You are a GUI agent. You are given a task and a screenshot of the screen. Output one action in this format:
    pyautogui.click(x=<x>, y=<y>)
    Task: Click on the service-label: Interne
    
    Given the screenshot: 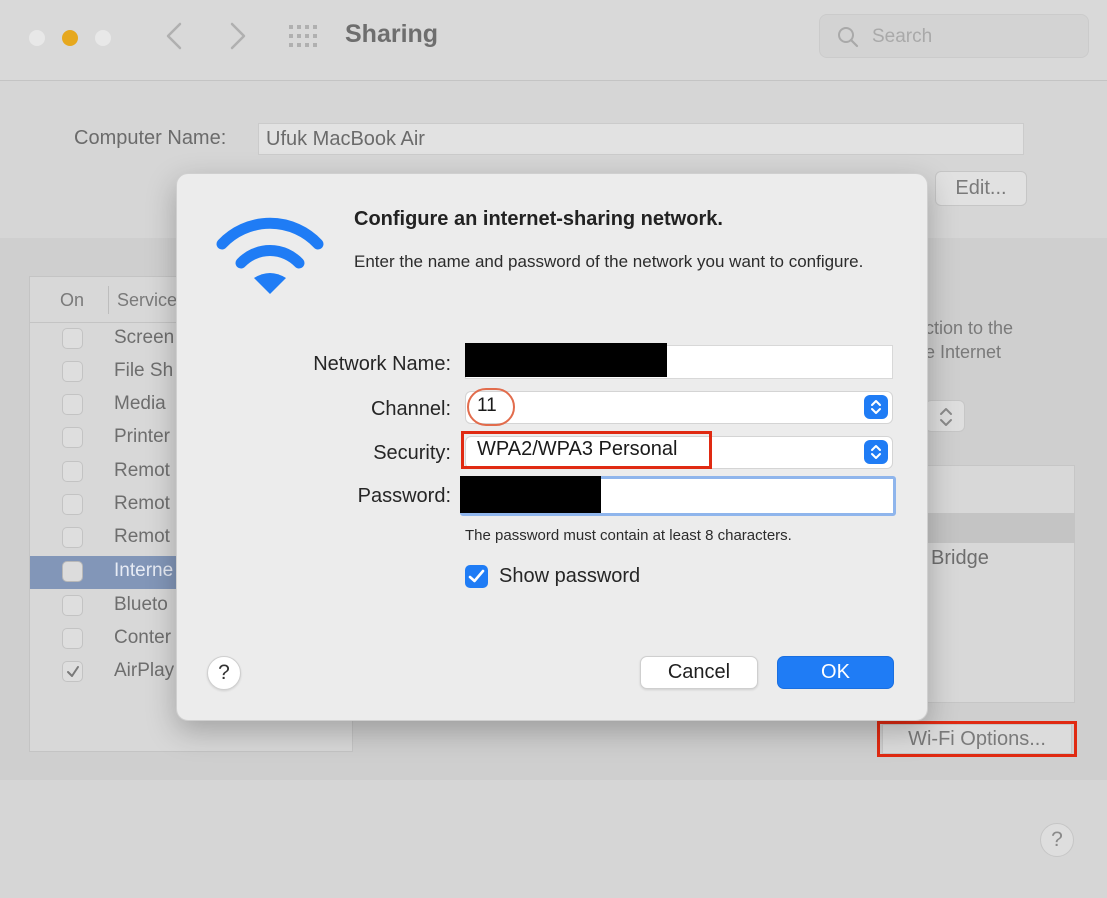 What is the action you would take?
    pyautogui.click(x=144, y=570)
    